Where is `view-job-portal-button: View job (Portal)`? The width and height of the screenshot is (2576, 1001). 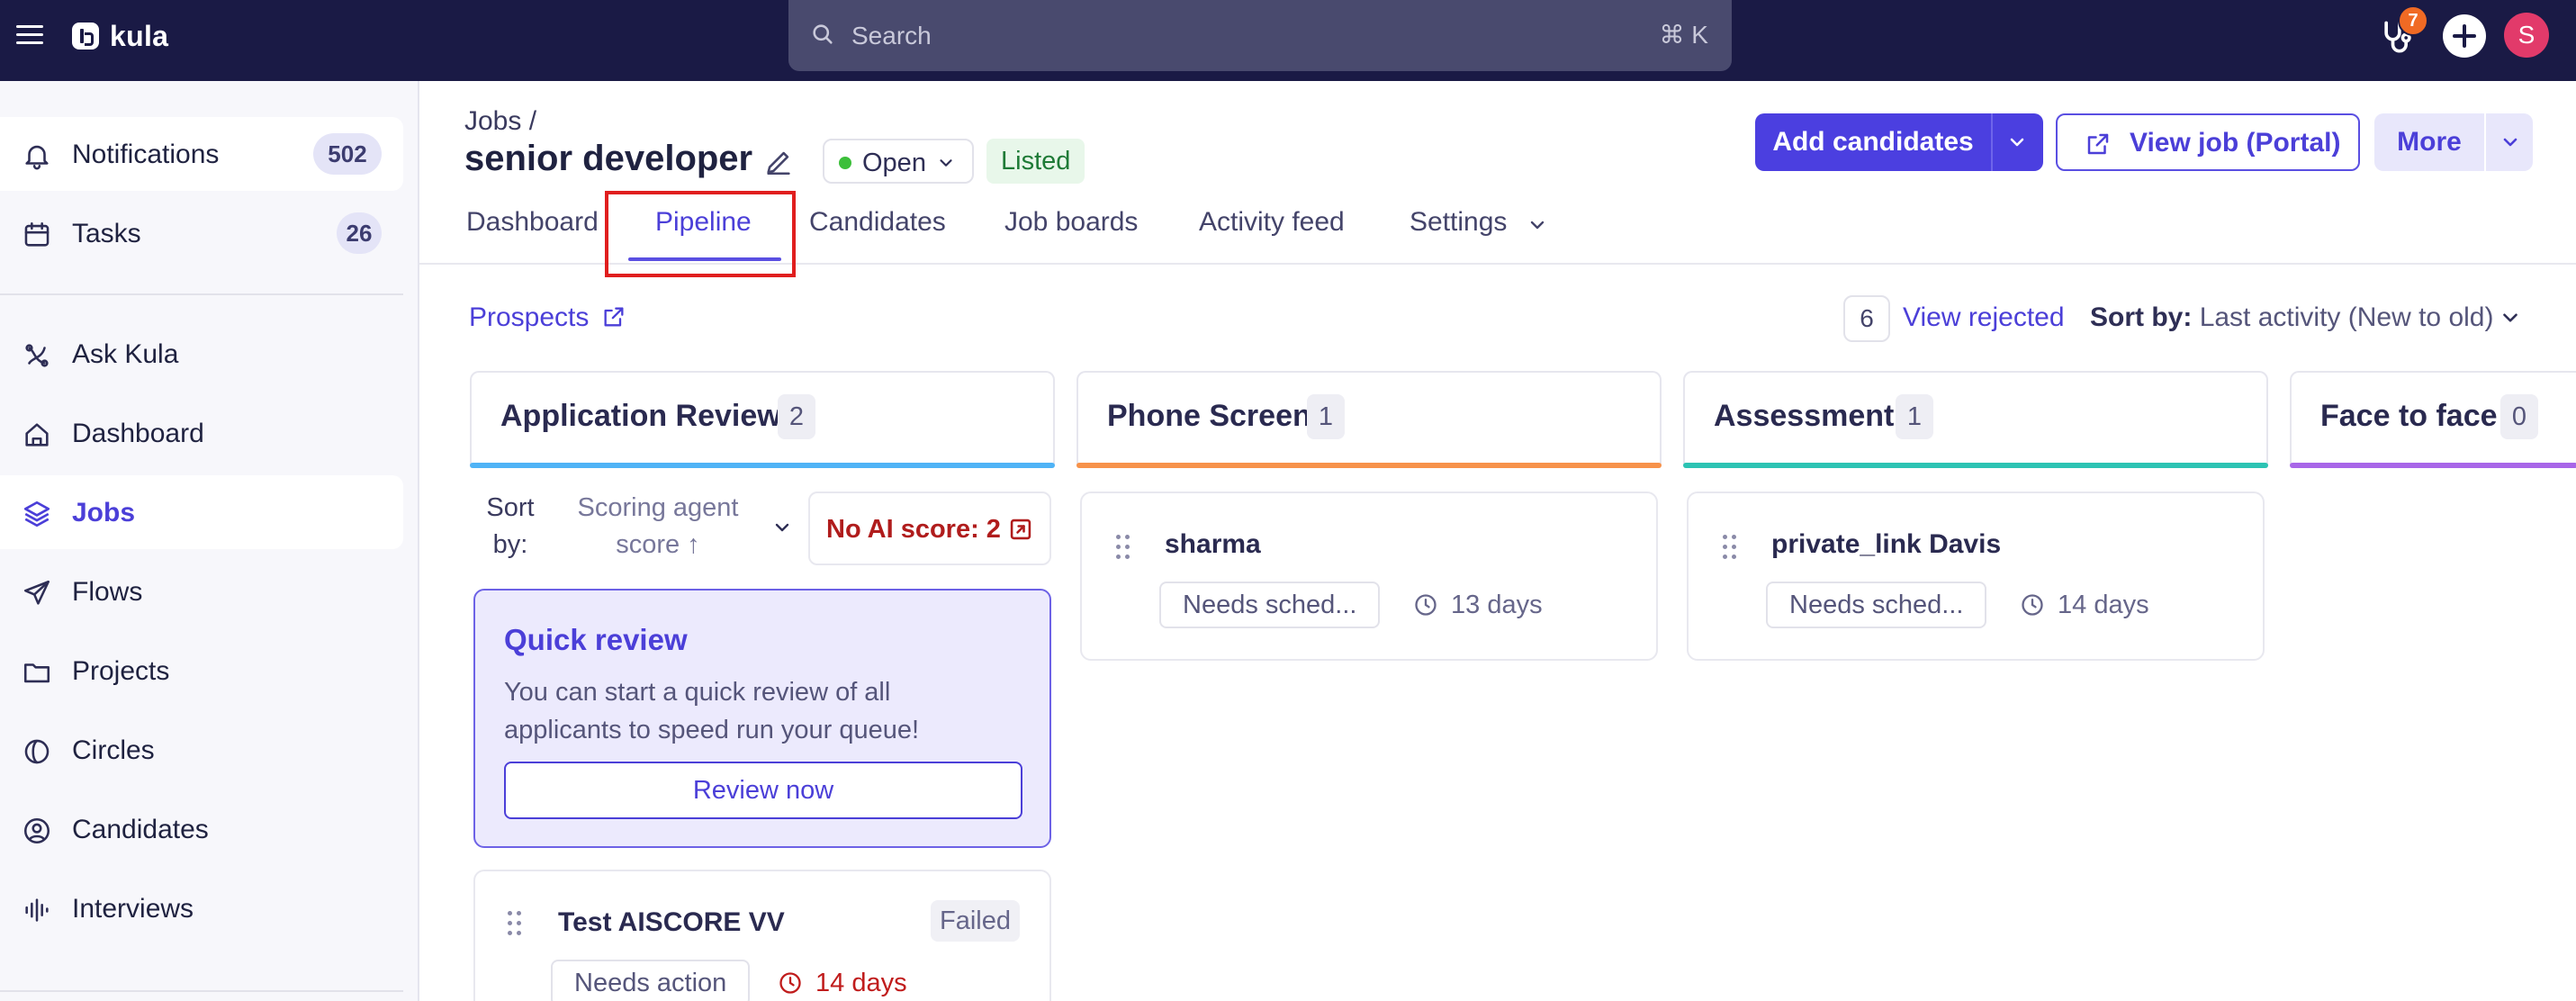
view-job-portal-button: View job (Portal) is located at coordinates (2208, 142).